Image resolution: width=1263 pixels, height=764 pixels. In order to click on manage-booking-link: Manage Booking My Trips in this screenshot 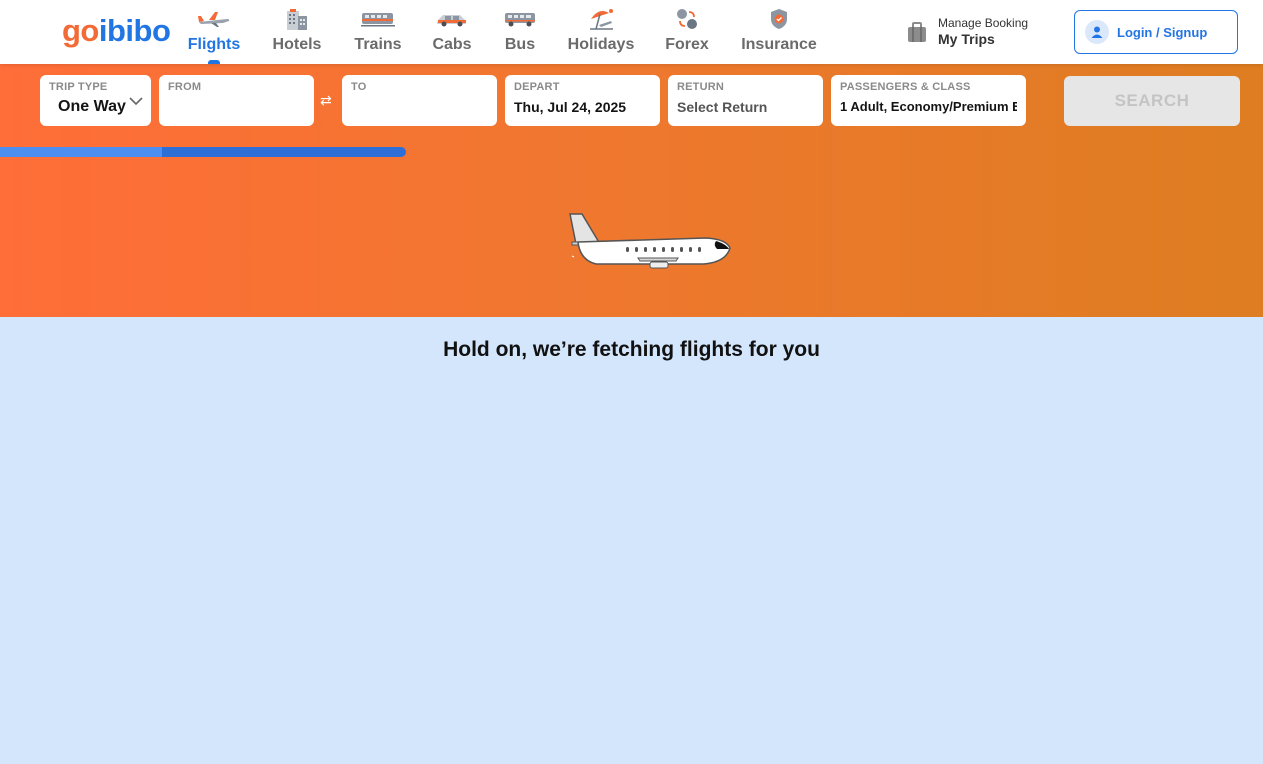, I will do `click(966, 32)`.